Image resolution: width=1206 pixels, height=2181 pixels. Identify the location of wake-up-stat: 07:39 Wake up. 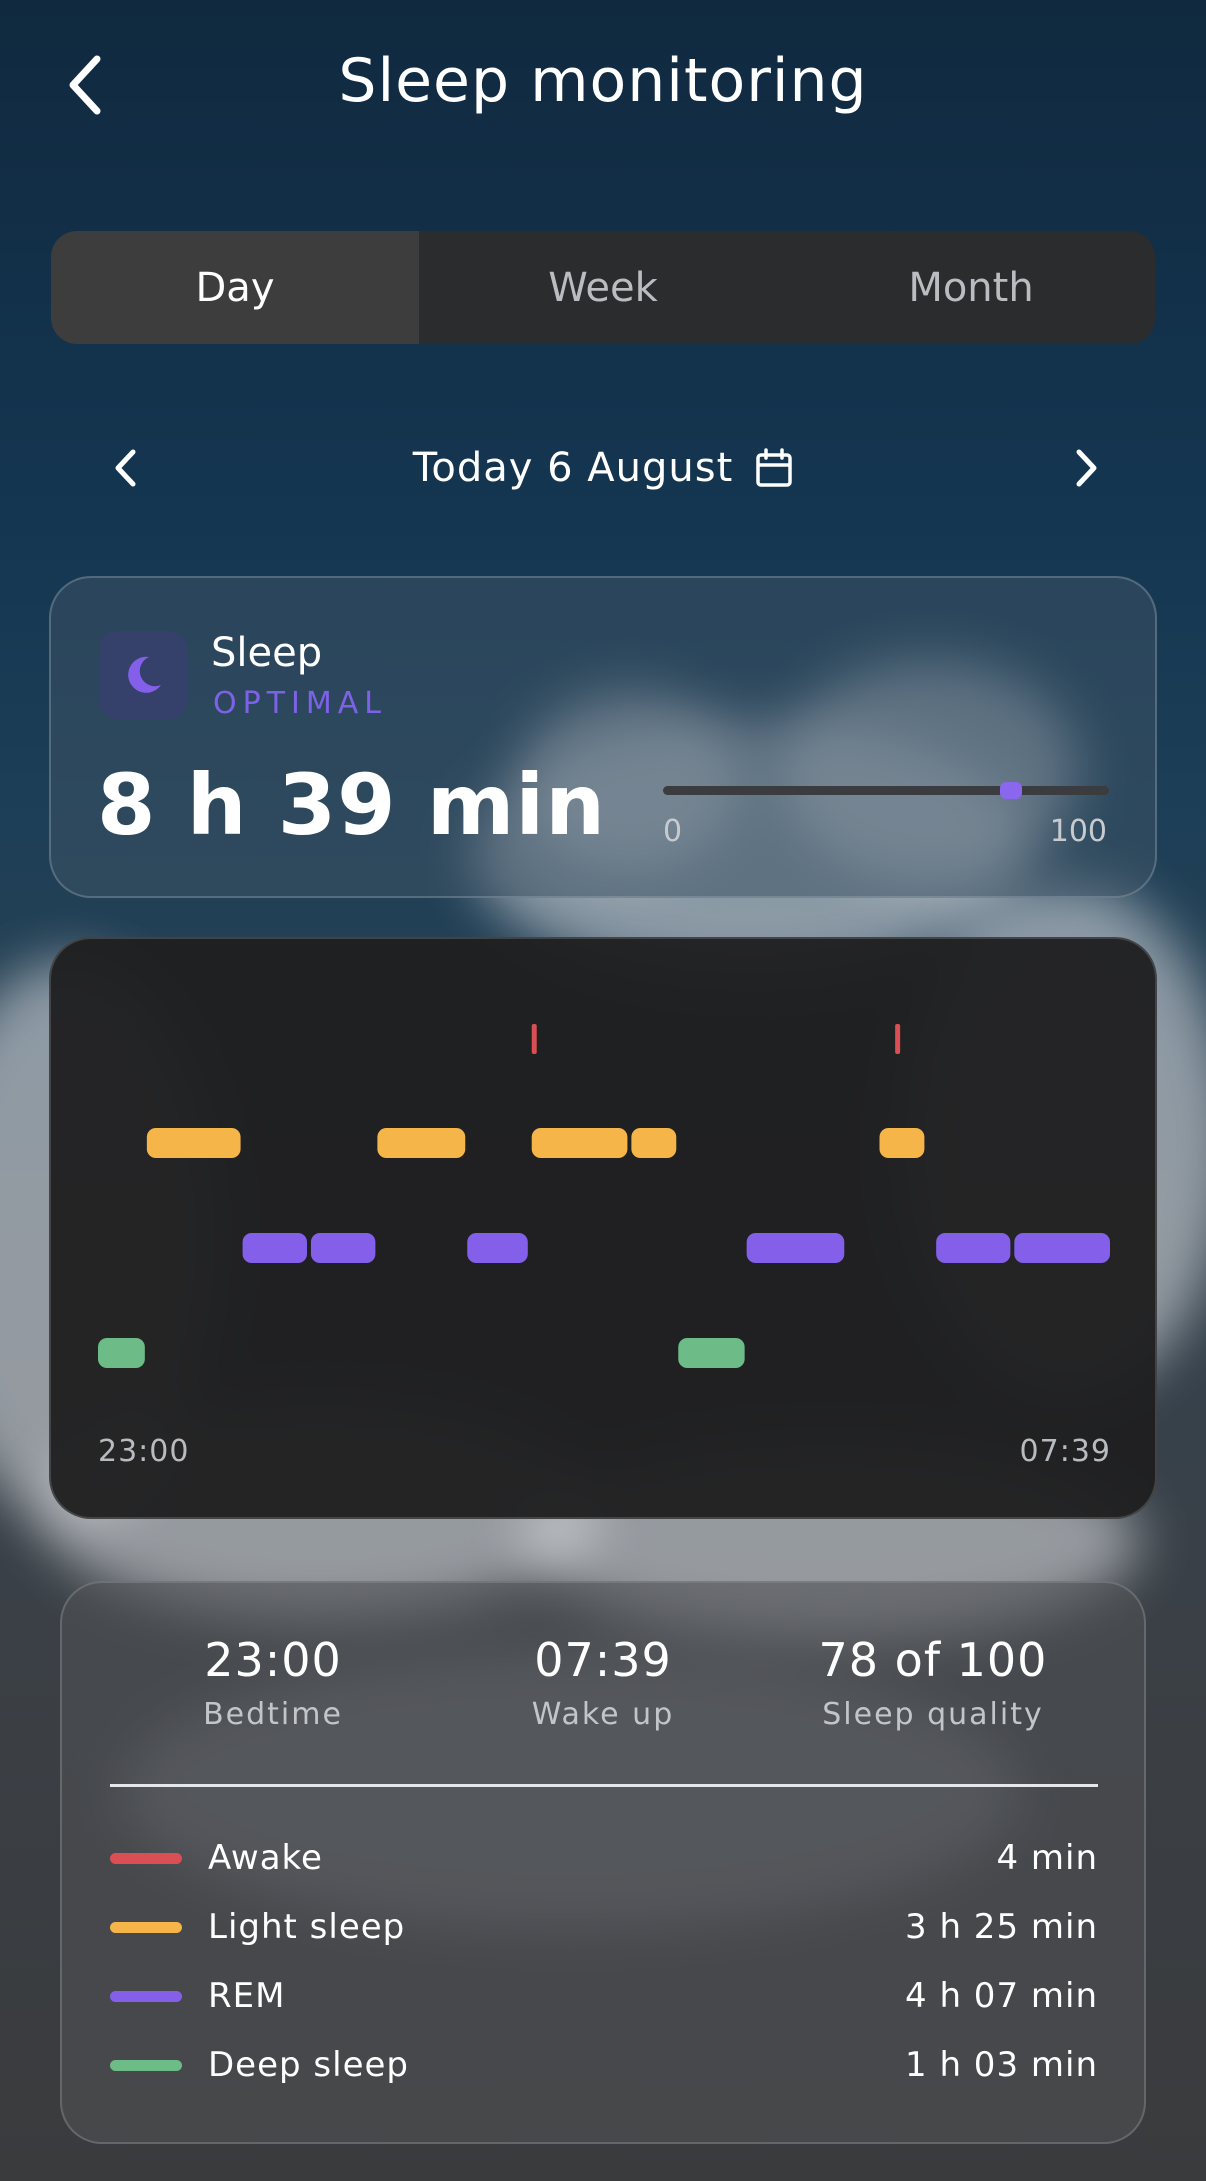
(603, 1682).